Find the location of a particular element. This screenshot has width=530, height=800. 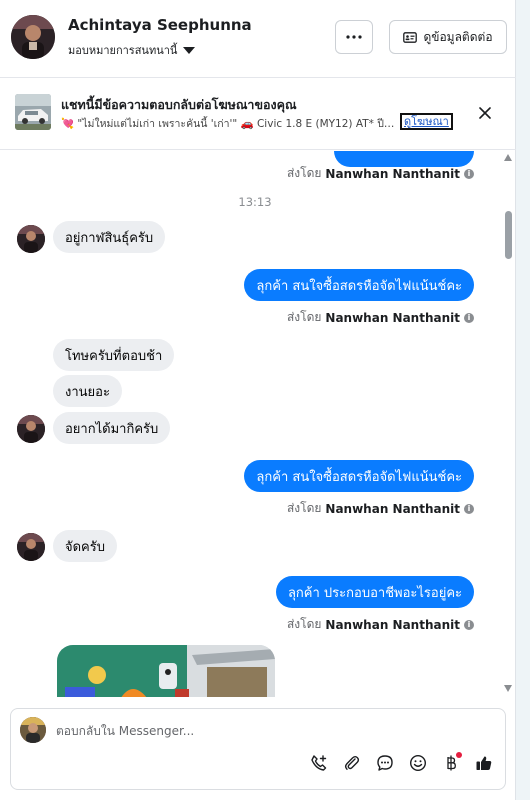

caret-down-icon is located at coordinates (189, 50).